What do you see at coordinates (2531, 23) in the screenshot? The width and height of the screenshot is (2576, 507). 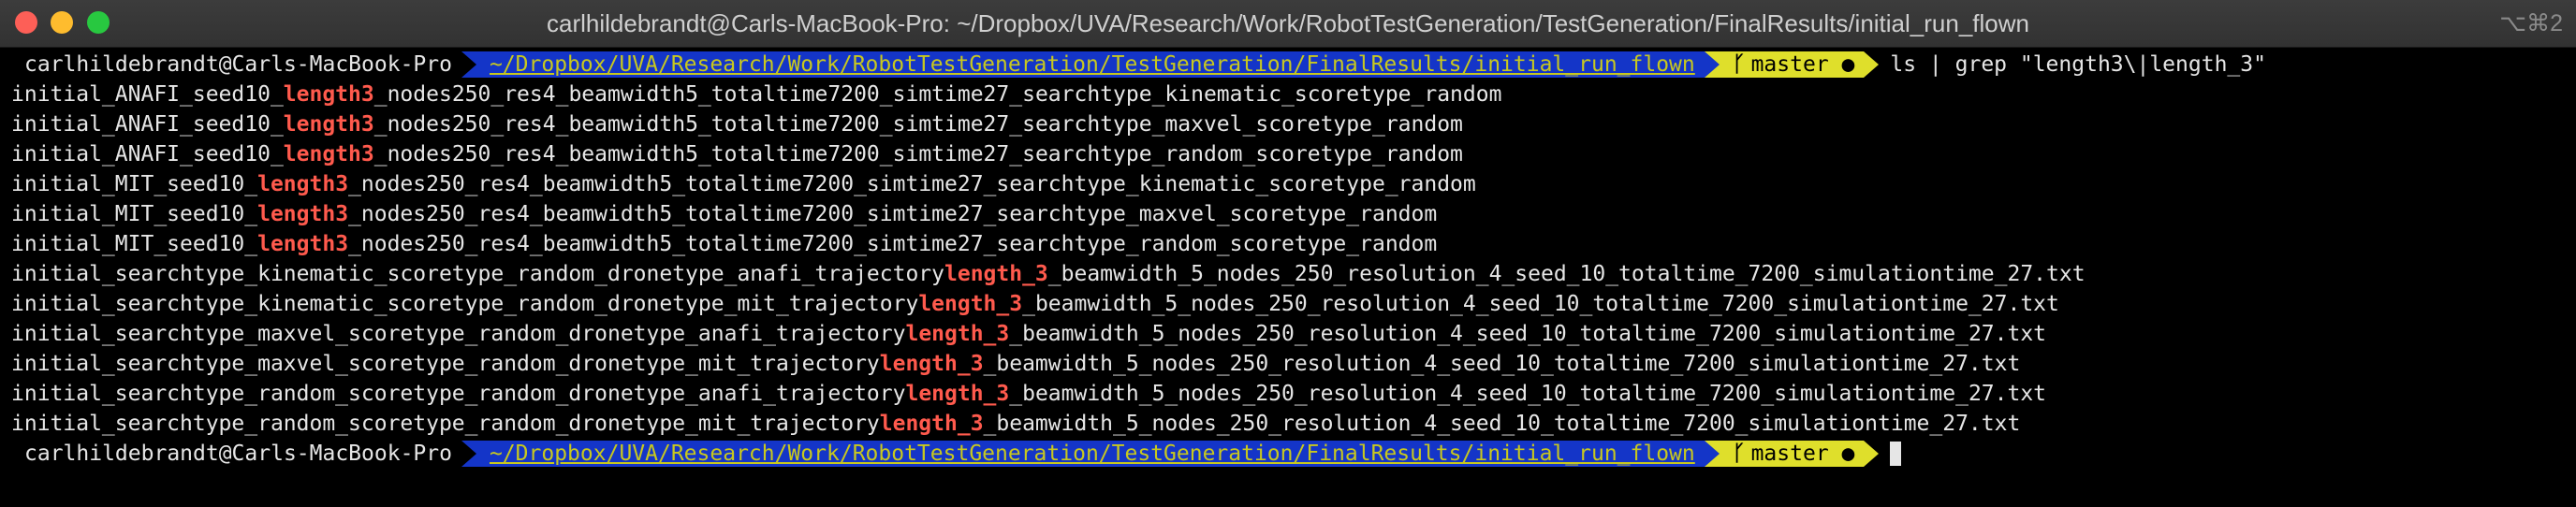 I see `window-shortcut: ⌥⌘2` at bounding box center [2531, 23].